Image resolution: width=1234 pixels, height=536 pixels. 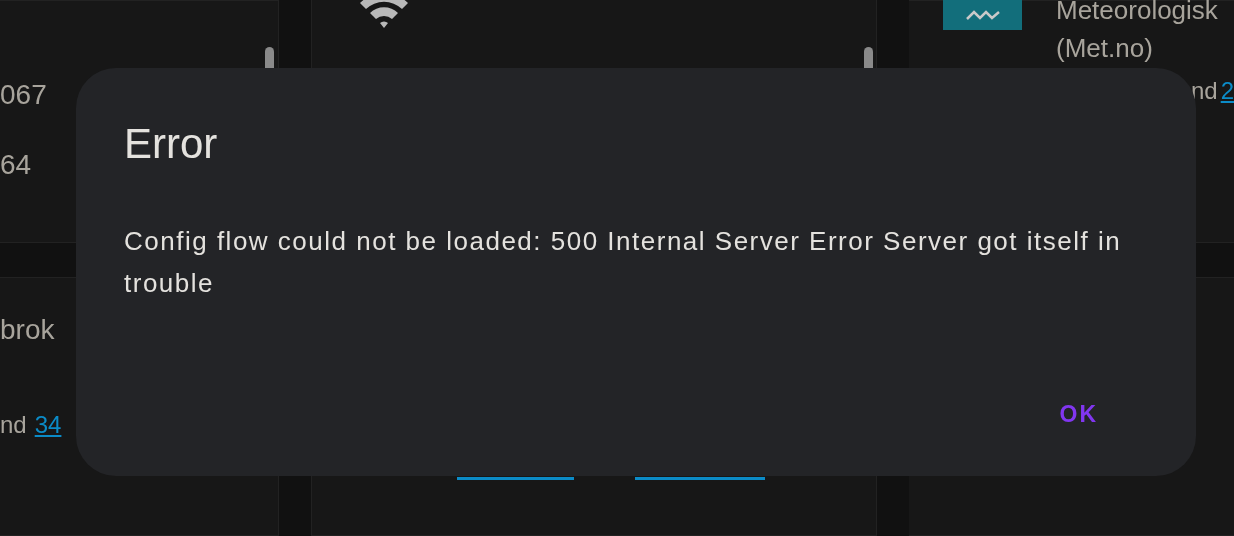 I want to click on entities-link: 34, so click(x=48, y=425).